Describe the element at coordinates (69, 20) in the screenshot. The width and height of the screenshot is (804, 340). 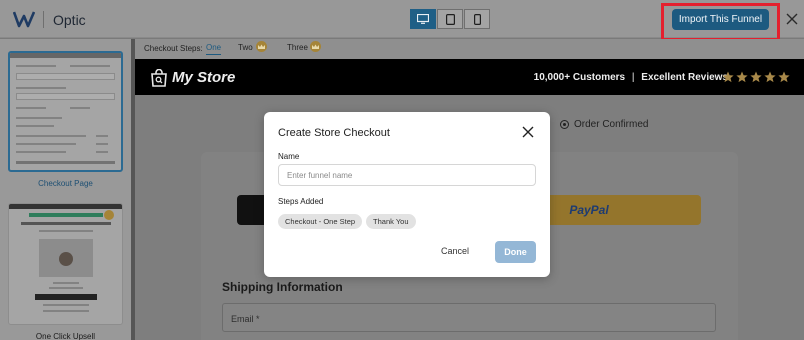
I see `app-name: Optic` at that location.